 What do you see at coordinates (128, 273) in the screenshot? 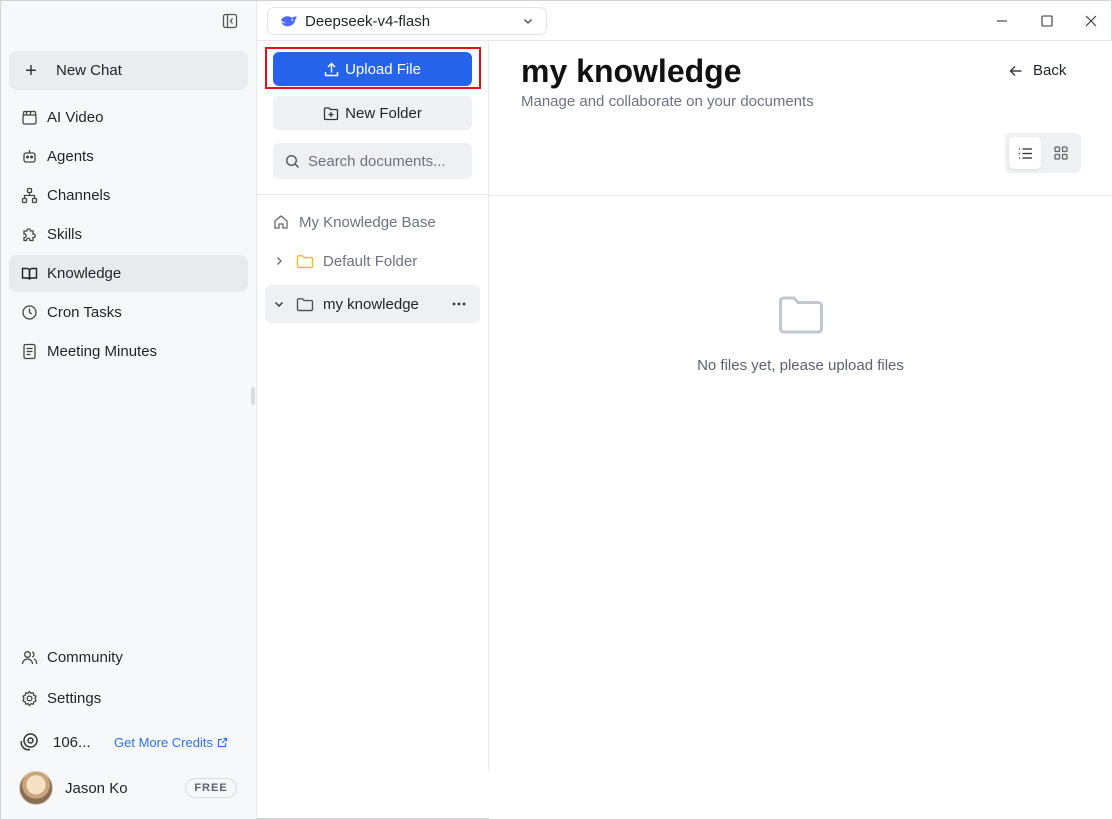
I see `sidebar-item-knowledge: Knowledge` at bounding box center [128, 273].